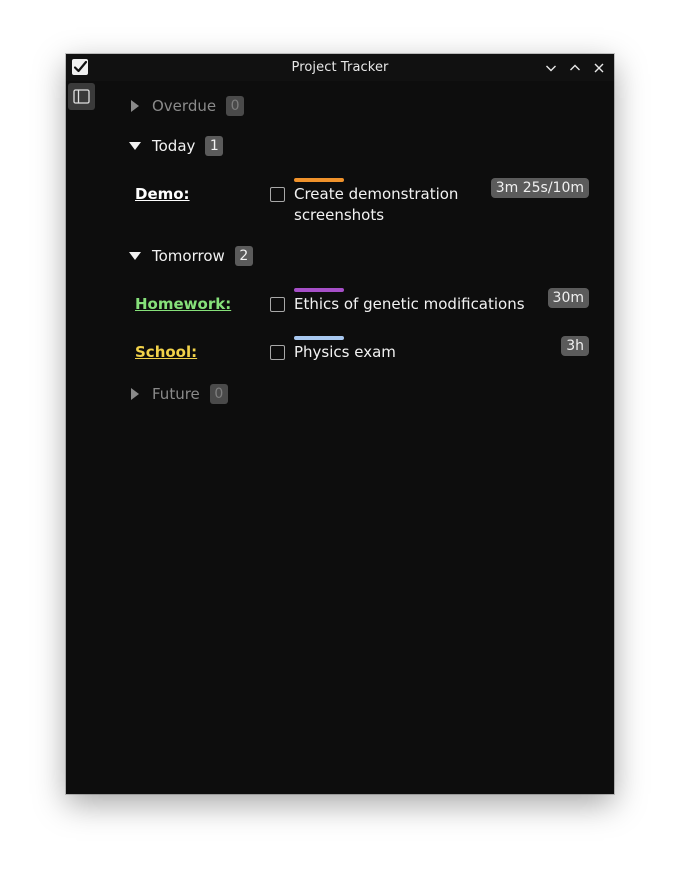 Image resolution: width=680 pixels, height=872 pixels. I want to click on maximize-button, so click(575, 68).